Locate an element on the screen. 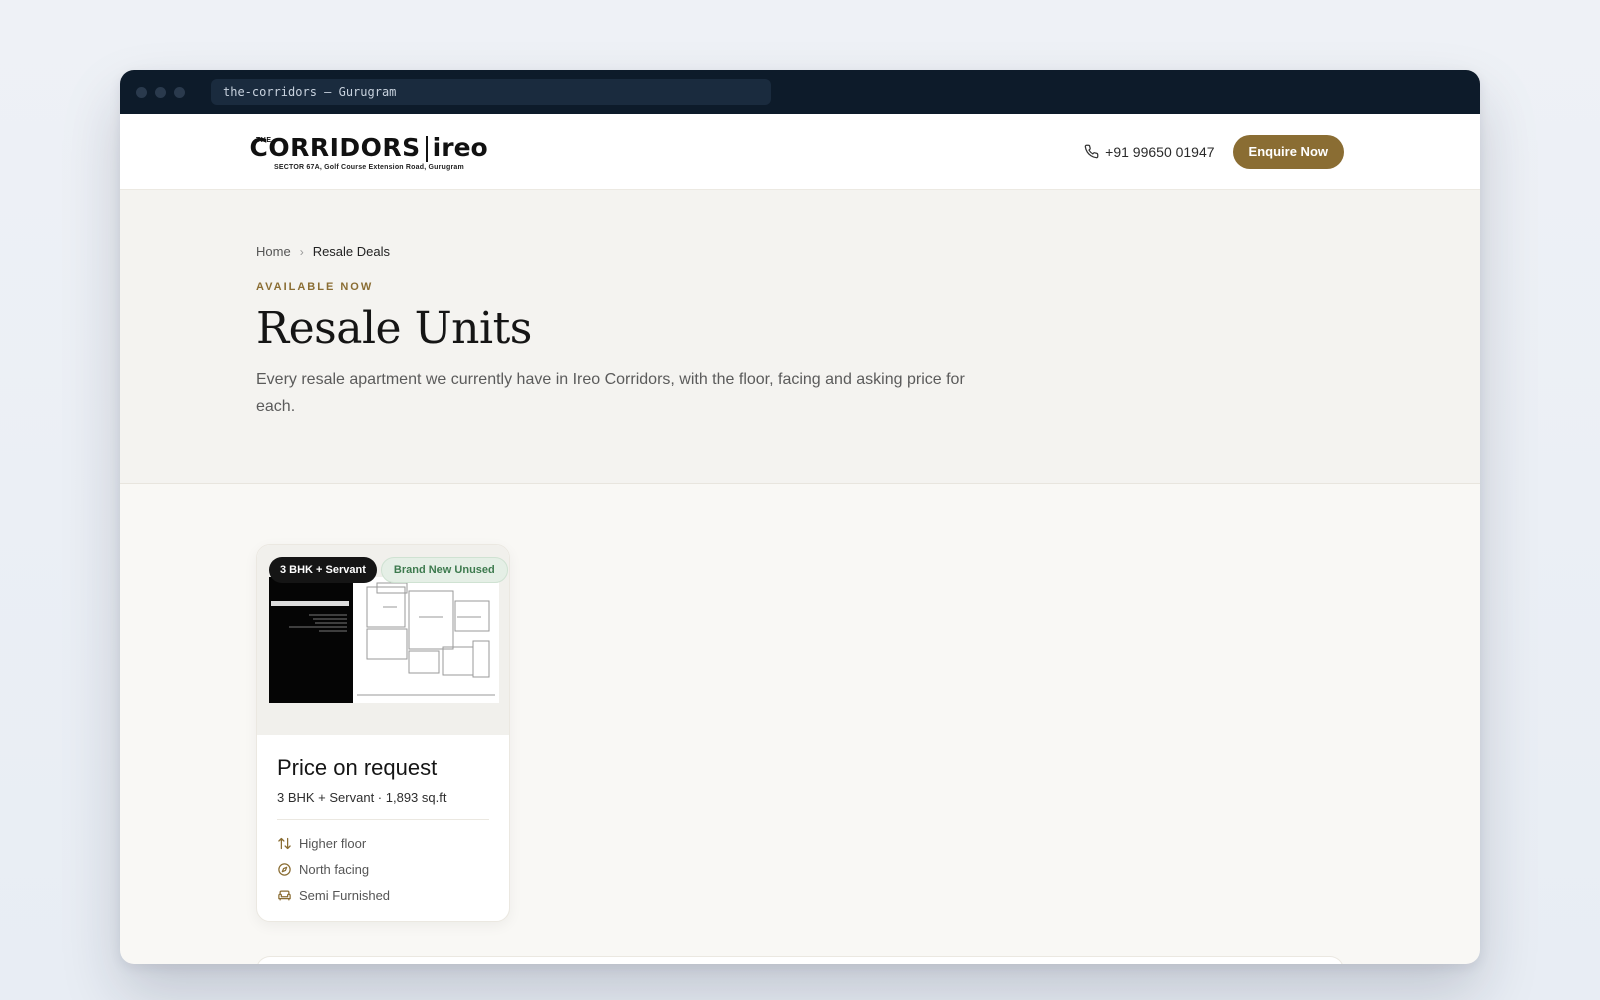 The width and height of the screenshot is (1600, 1000). facing-feature: North facing is located at coordinates (323, 869).